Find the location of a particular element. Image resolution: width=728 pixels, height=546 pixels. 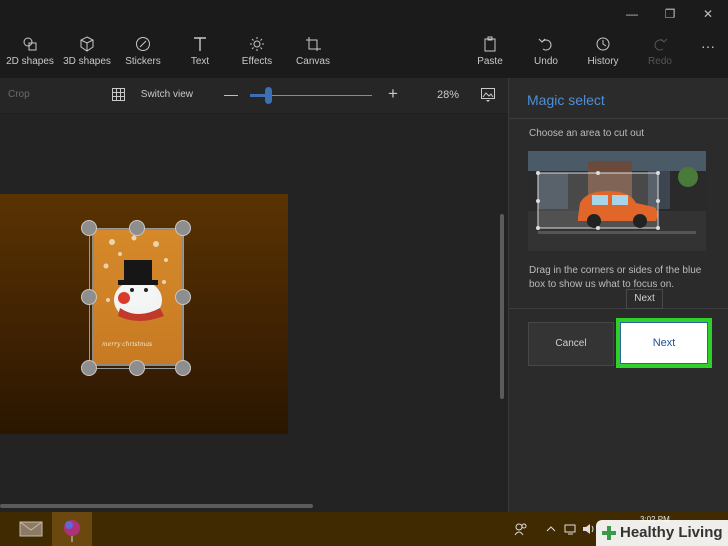

paint-3d-taskbar-item is located at coordinates (72, 529).